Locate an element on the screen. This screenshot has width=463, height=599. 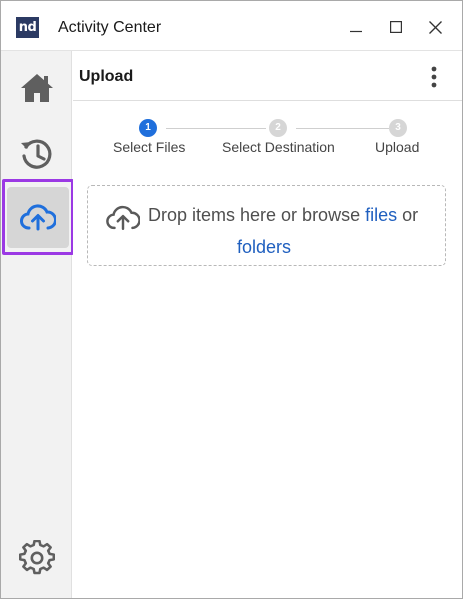
minimize-button is located at coordinates (356, 27).